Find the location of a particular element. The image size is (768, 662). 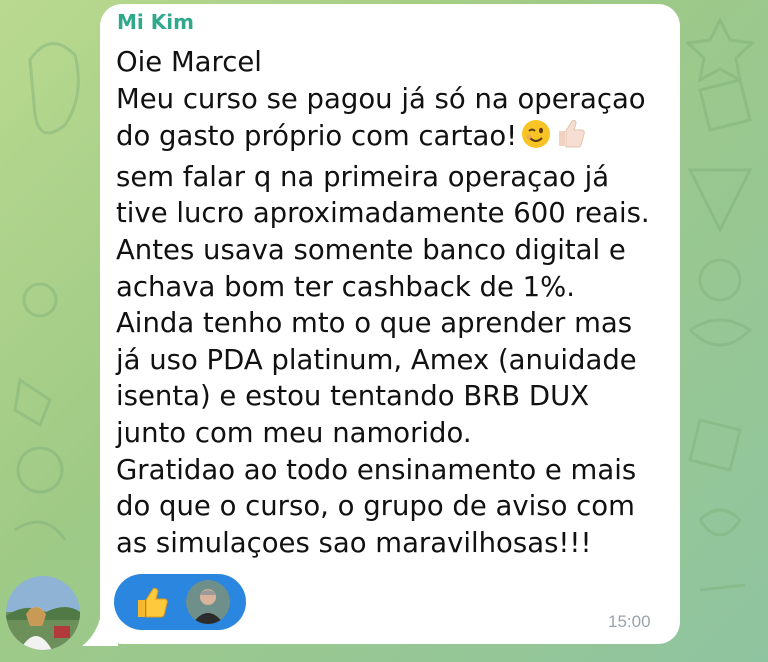

message-line: do que o curso, o grupo de aviso com is located at coordinates (375, 506).